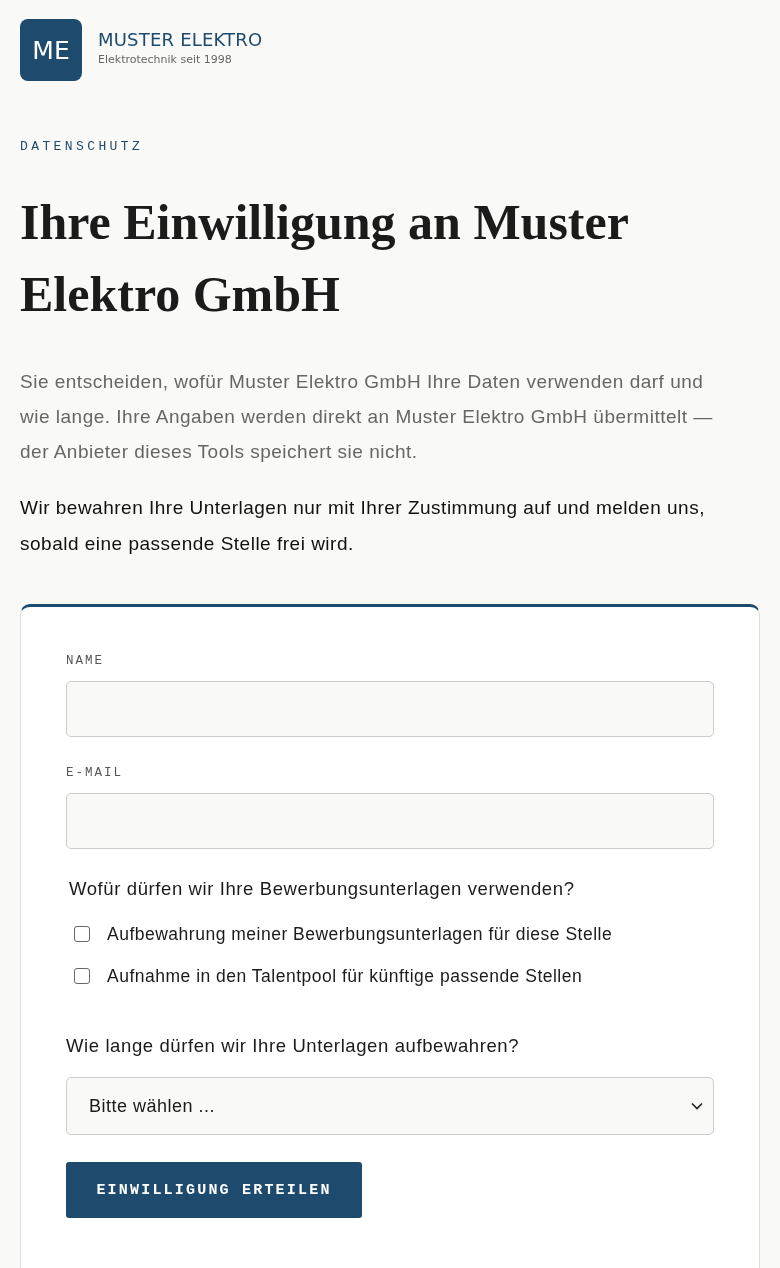  I want to click on checkbox-label: Aufnahme in den Talentpool für künftige passende Stellen, so click(345, 976).